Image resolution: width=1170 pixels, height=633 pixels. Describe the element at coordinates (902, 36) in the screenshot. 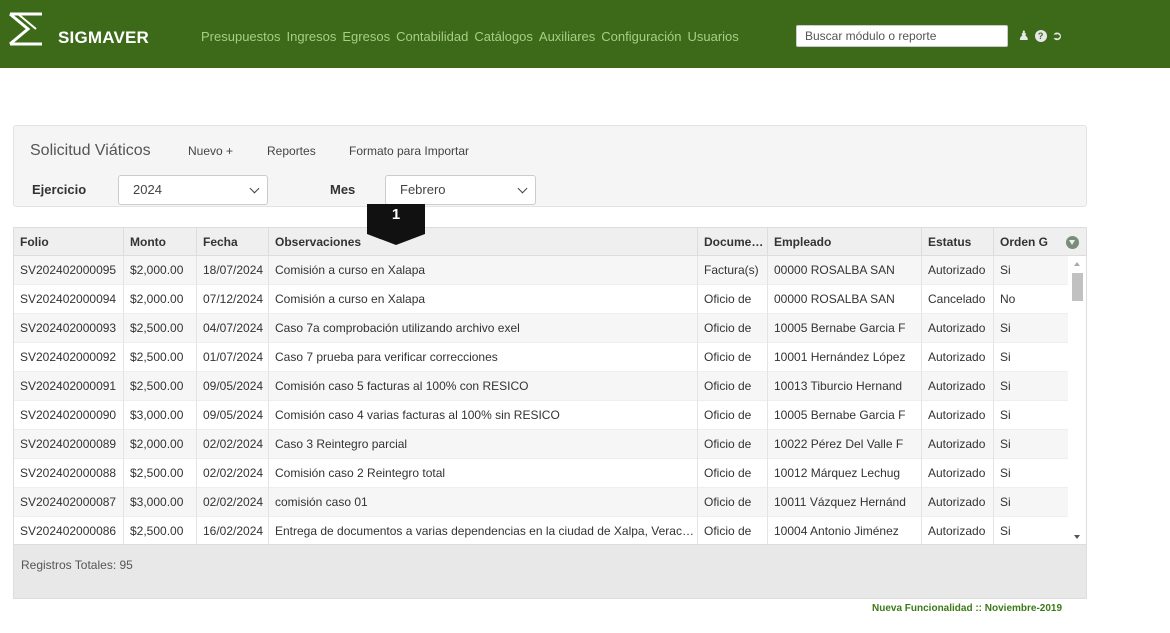

I see `module-search-input` at that location.